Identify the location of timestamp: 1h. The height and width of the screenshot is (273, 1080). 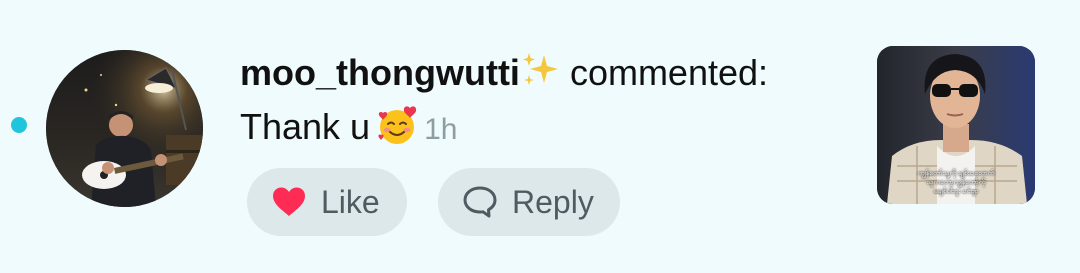
(441, 129).